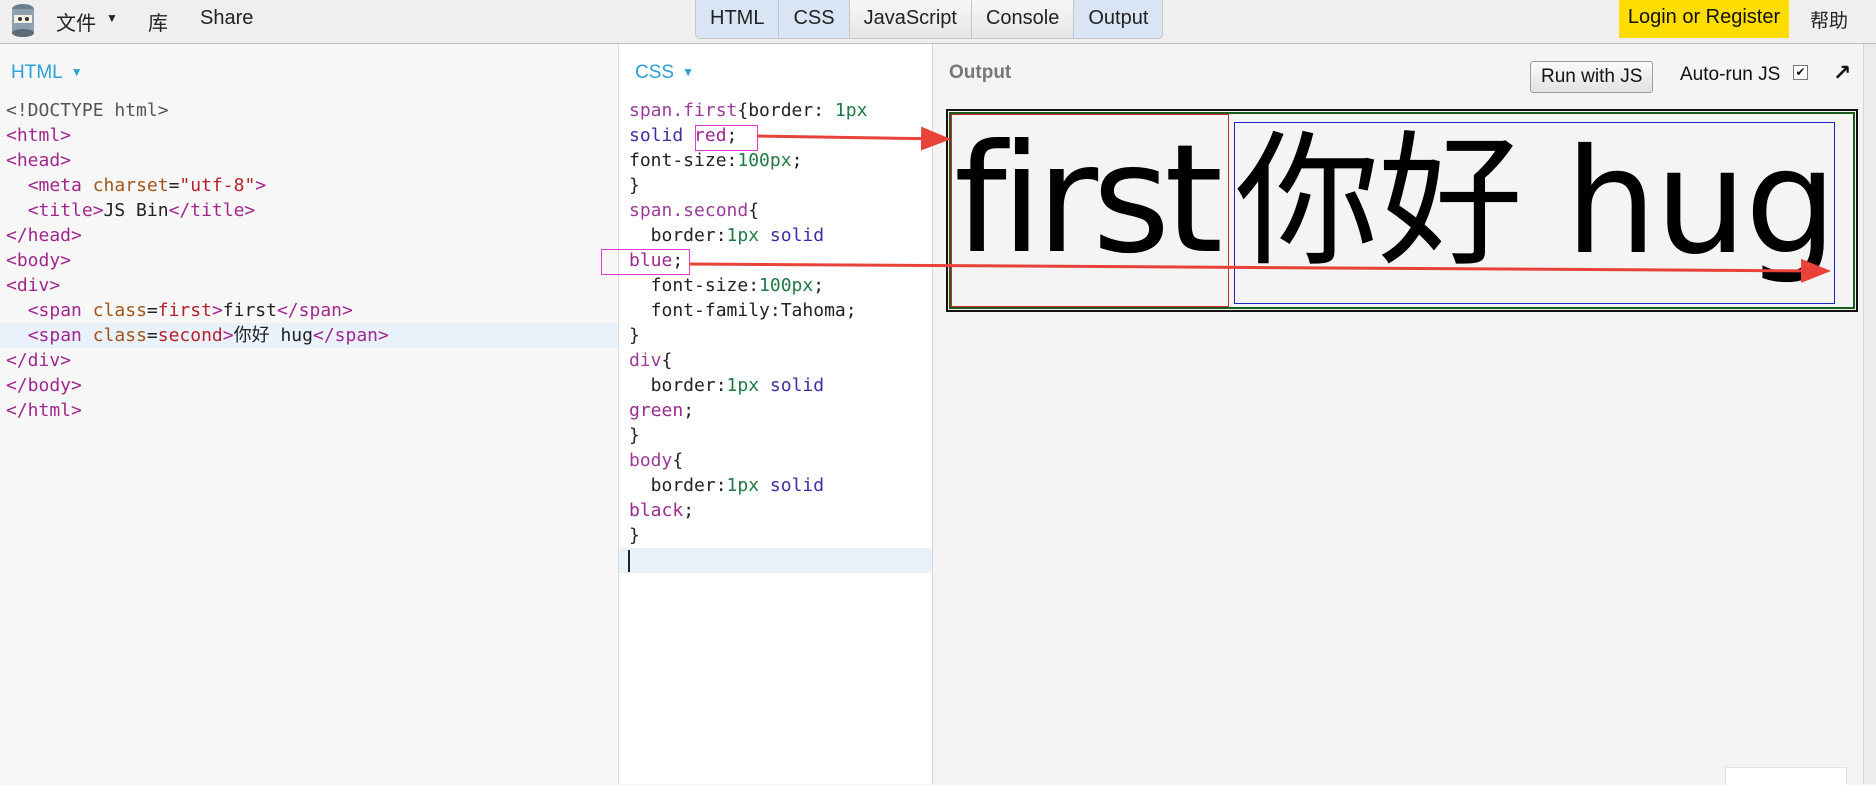 The width and height of the screenshot is (1876, 785). I want to click on code-line: <meta charset="utf-8">, so click(309, 185).